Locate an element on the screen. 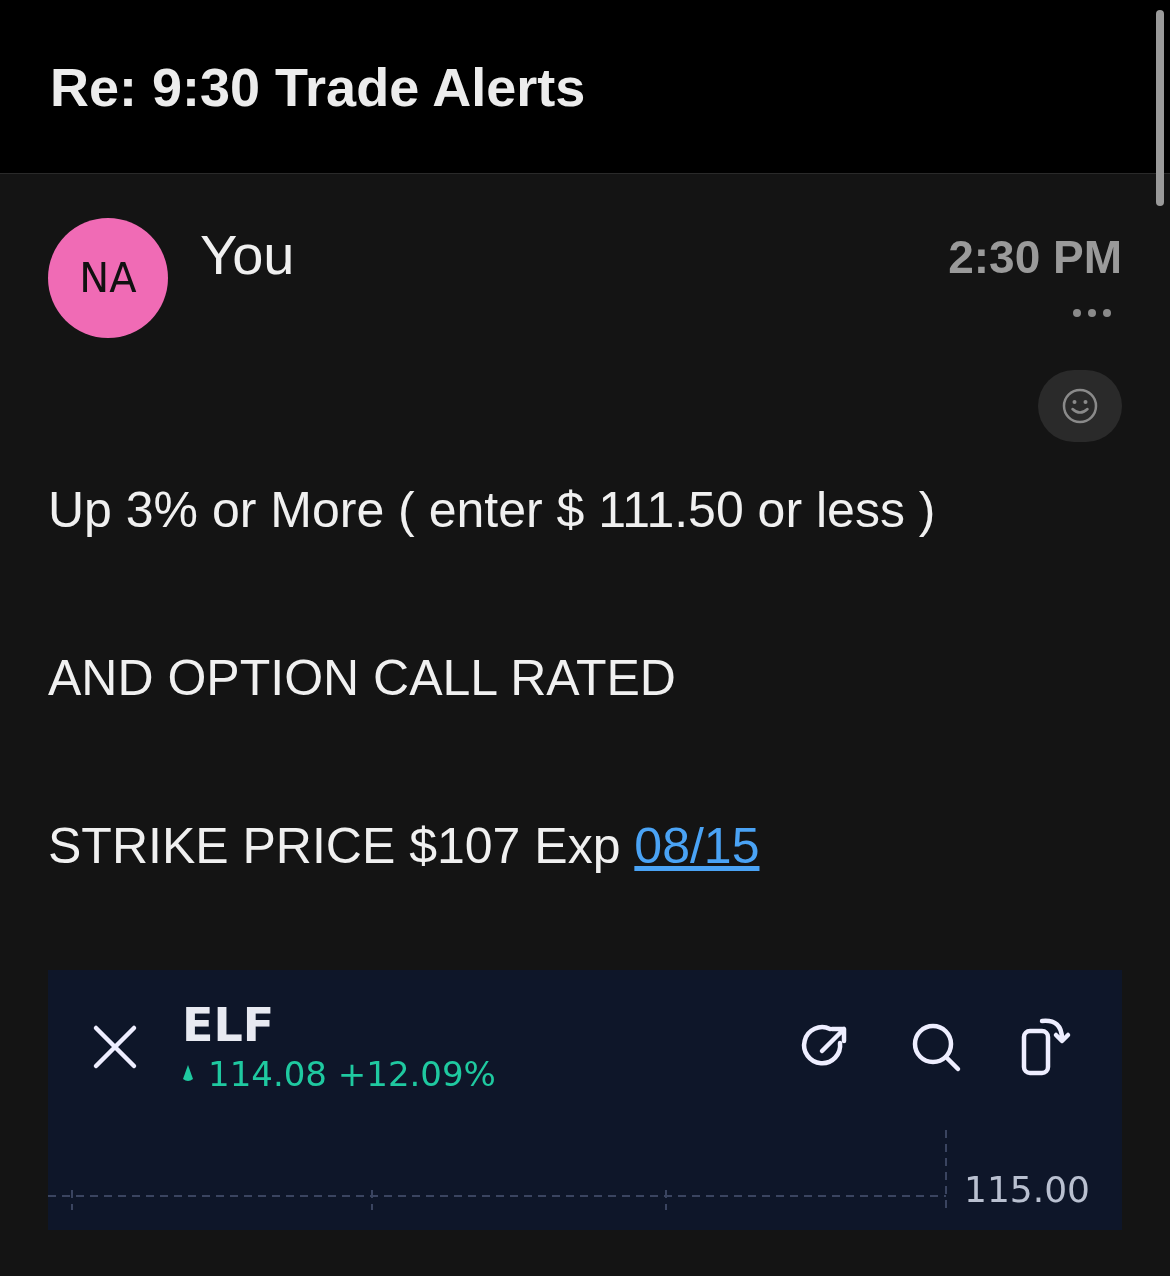  smiley-icon is located at coordinates (1080, 406).